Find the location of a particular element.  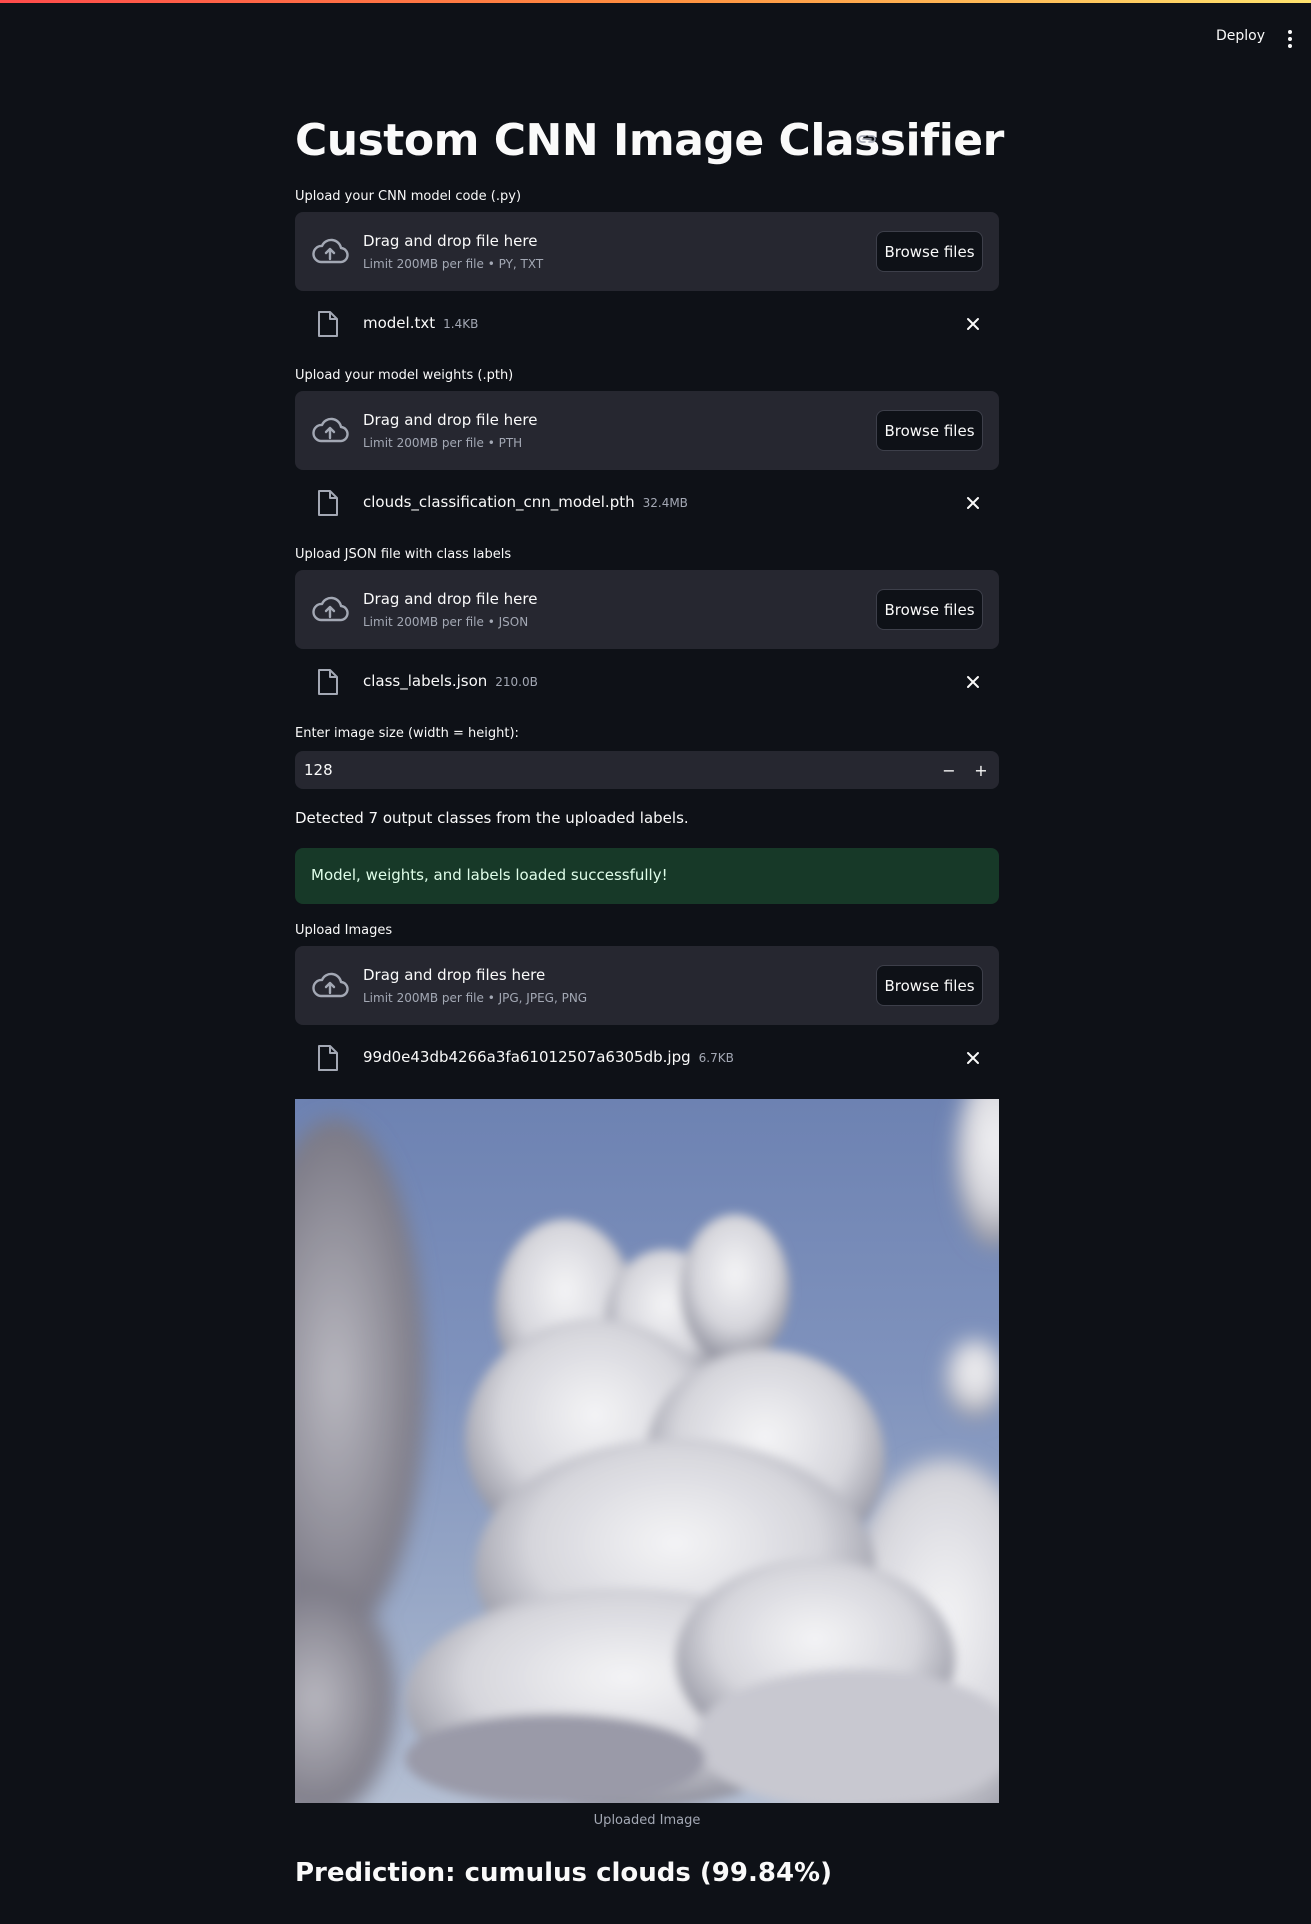

dropzone-limit: Limit 200MB per file • PTH is located at coordinates (443, 443).